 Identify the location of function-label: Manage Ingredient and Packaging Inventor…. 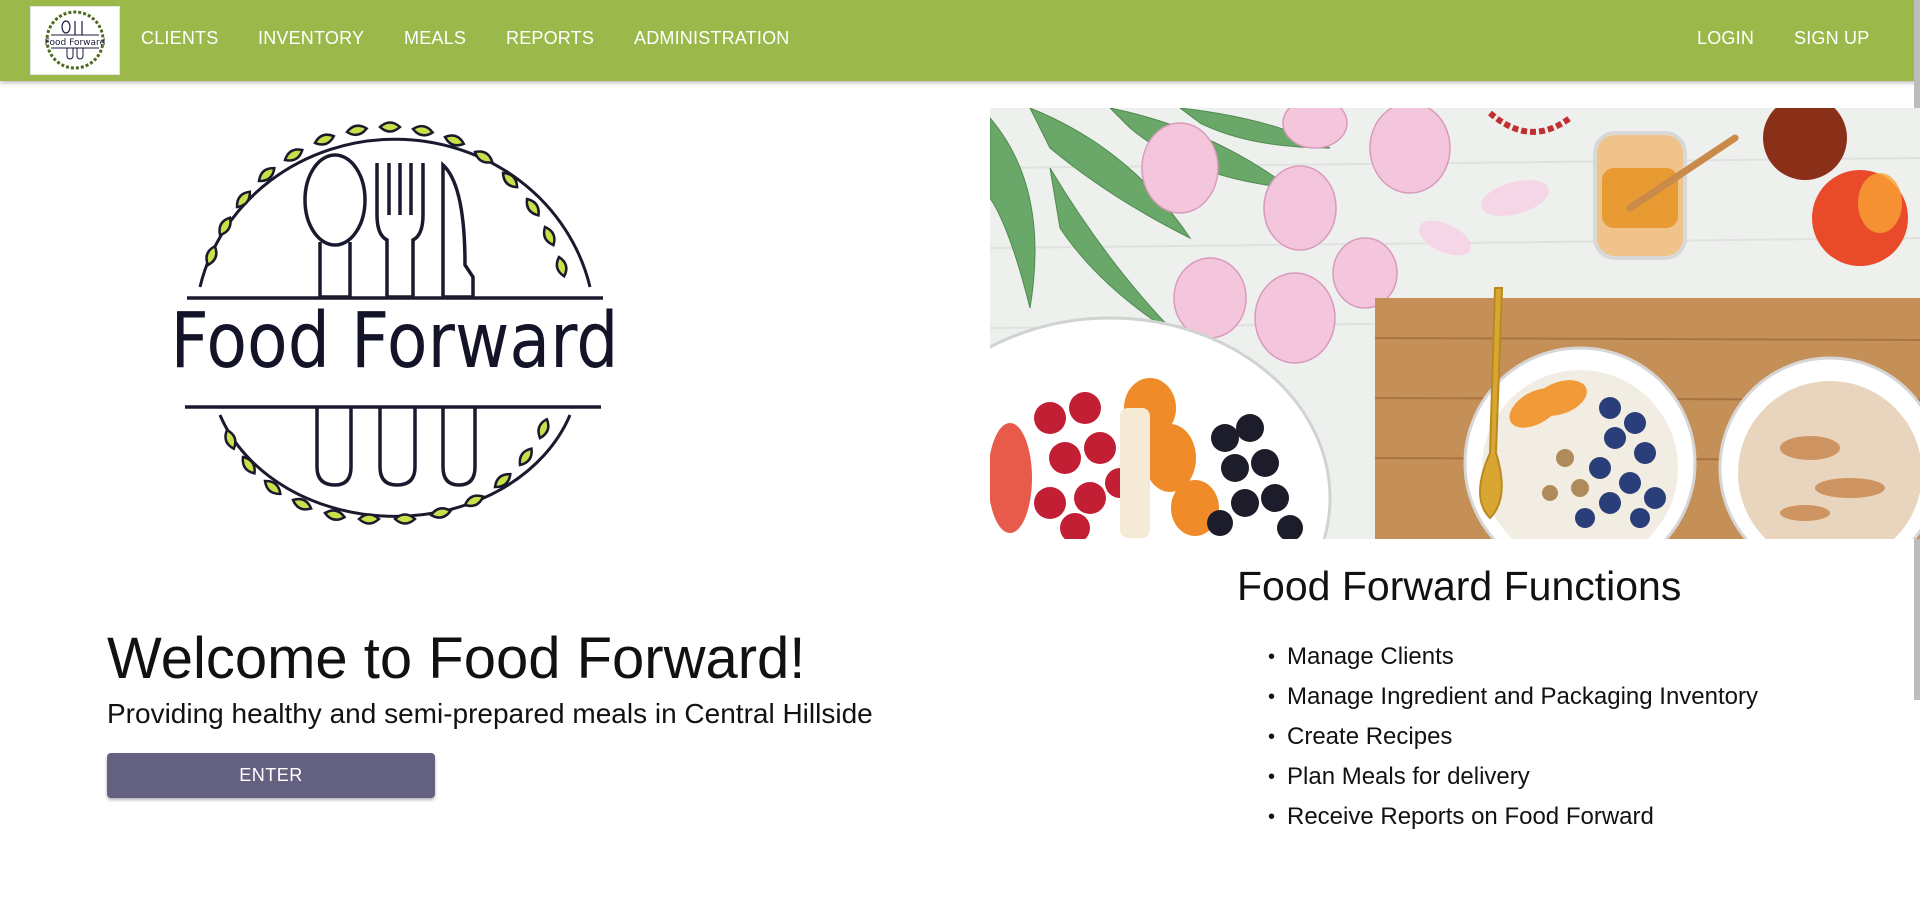
(1522, 696).